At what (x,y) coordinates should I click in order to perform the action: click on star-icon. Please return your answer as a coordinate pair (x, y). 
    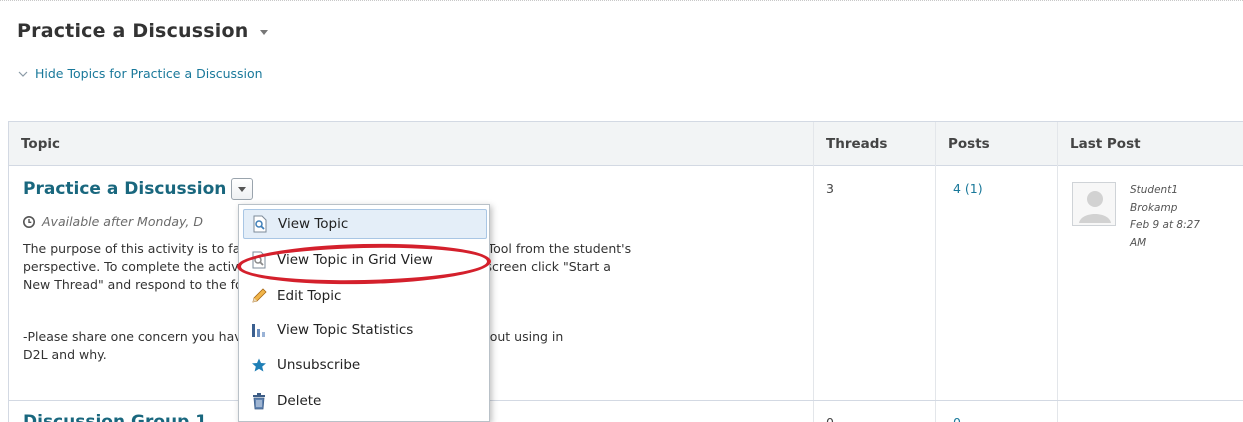
    Looking at the image, I should click on (259, 365).